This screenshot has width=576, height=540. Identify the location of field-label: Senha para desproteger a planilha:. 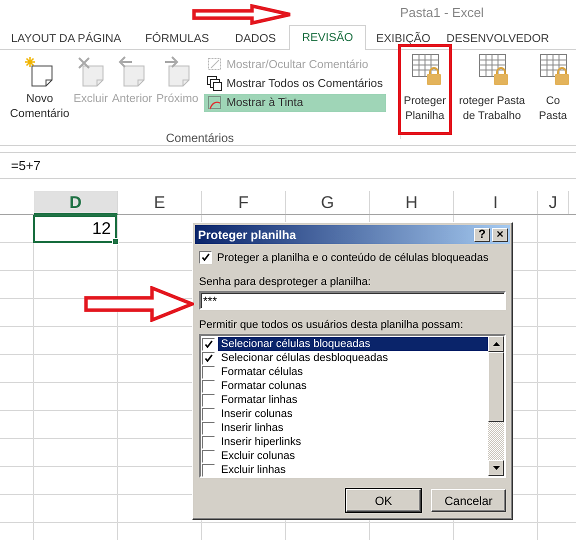
(285, 282).